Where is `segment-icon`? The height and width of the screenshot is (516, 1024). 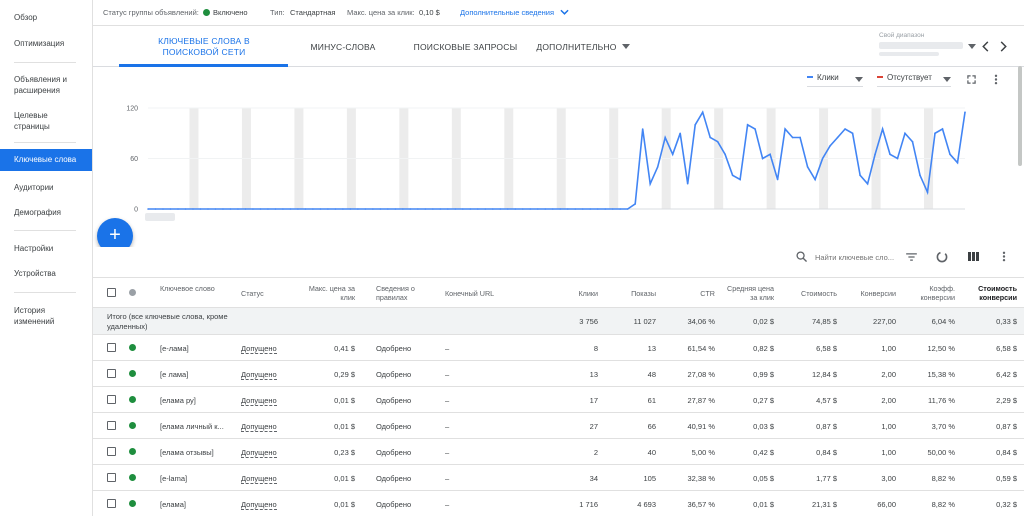 segment-icon is located at coordinates (942, 257).